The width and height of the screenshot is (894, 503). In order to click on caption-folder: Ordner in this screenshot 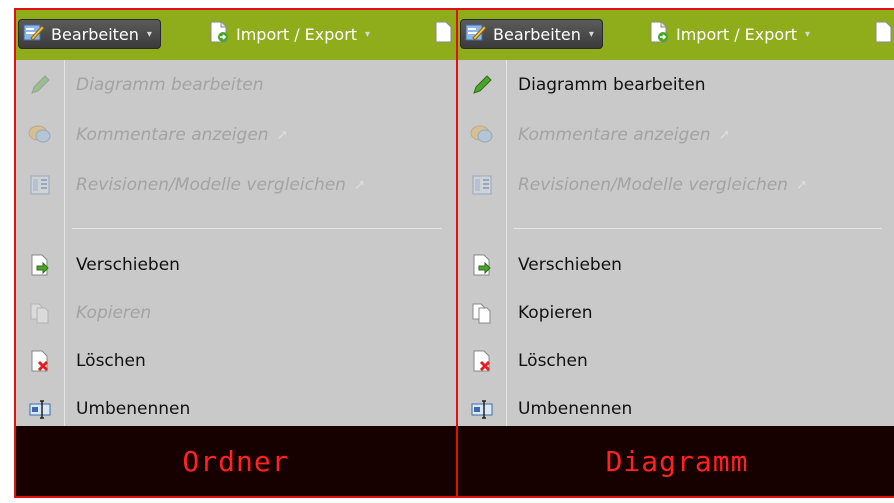, I will do `click(236, 461)`.